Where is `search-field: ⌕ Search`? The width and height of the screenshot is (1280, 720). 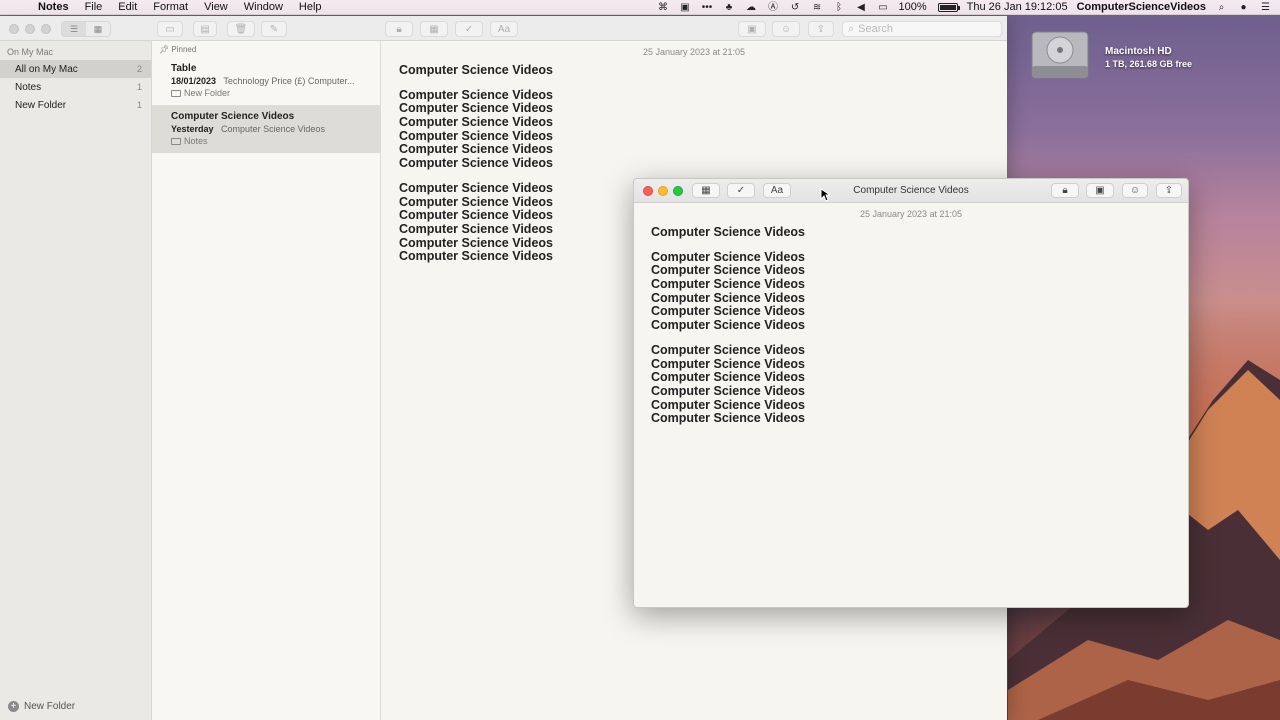
search-field: ⌕ Search is located at coordinates (922, 29).